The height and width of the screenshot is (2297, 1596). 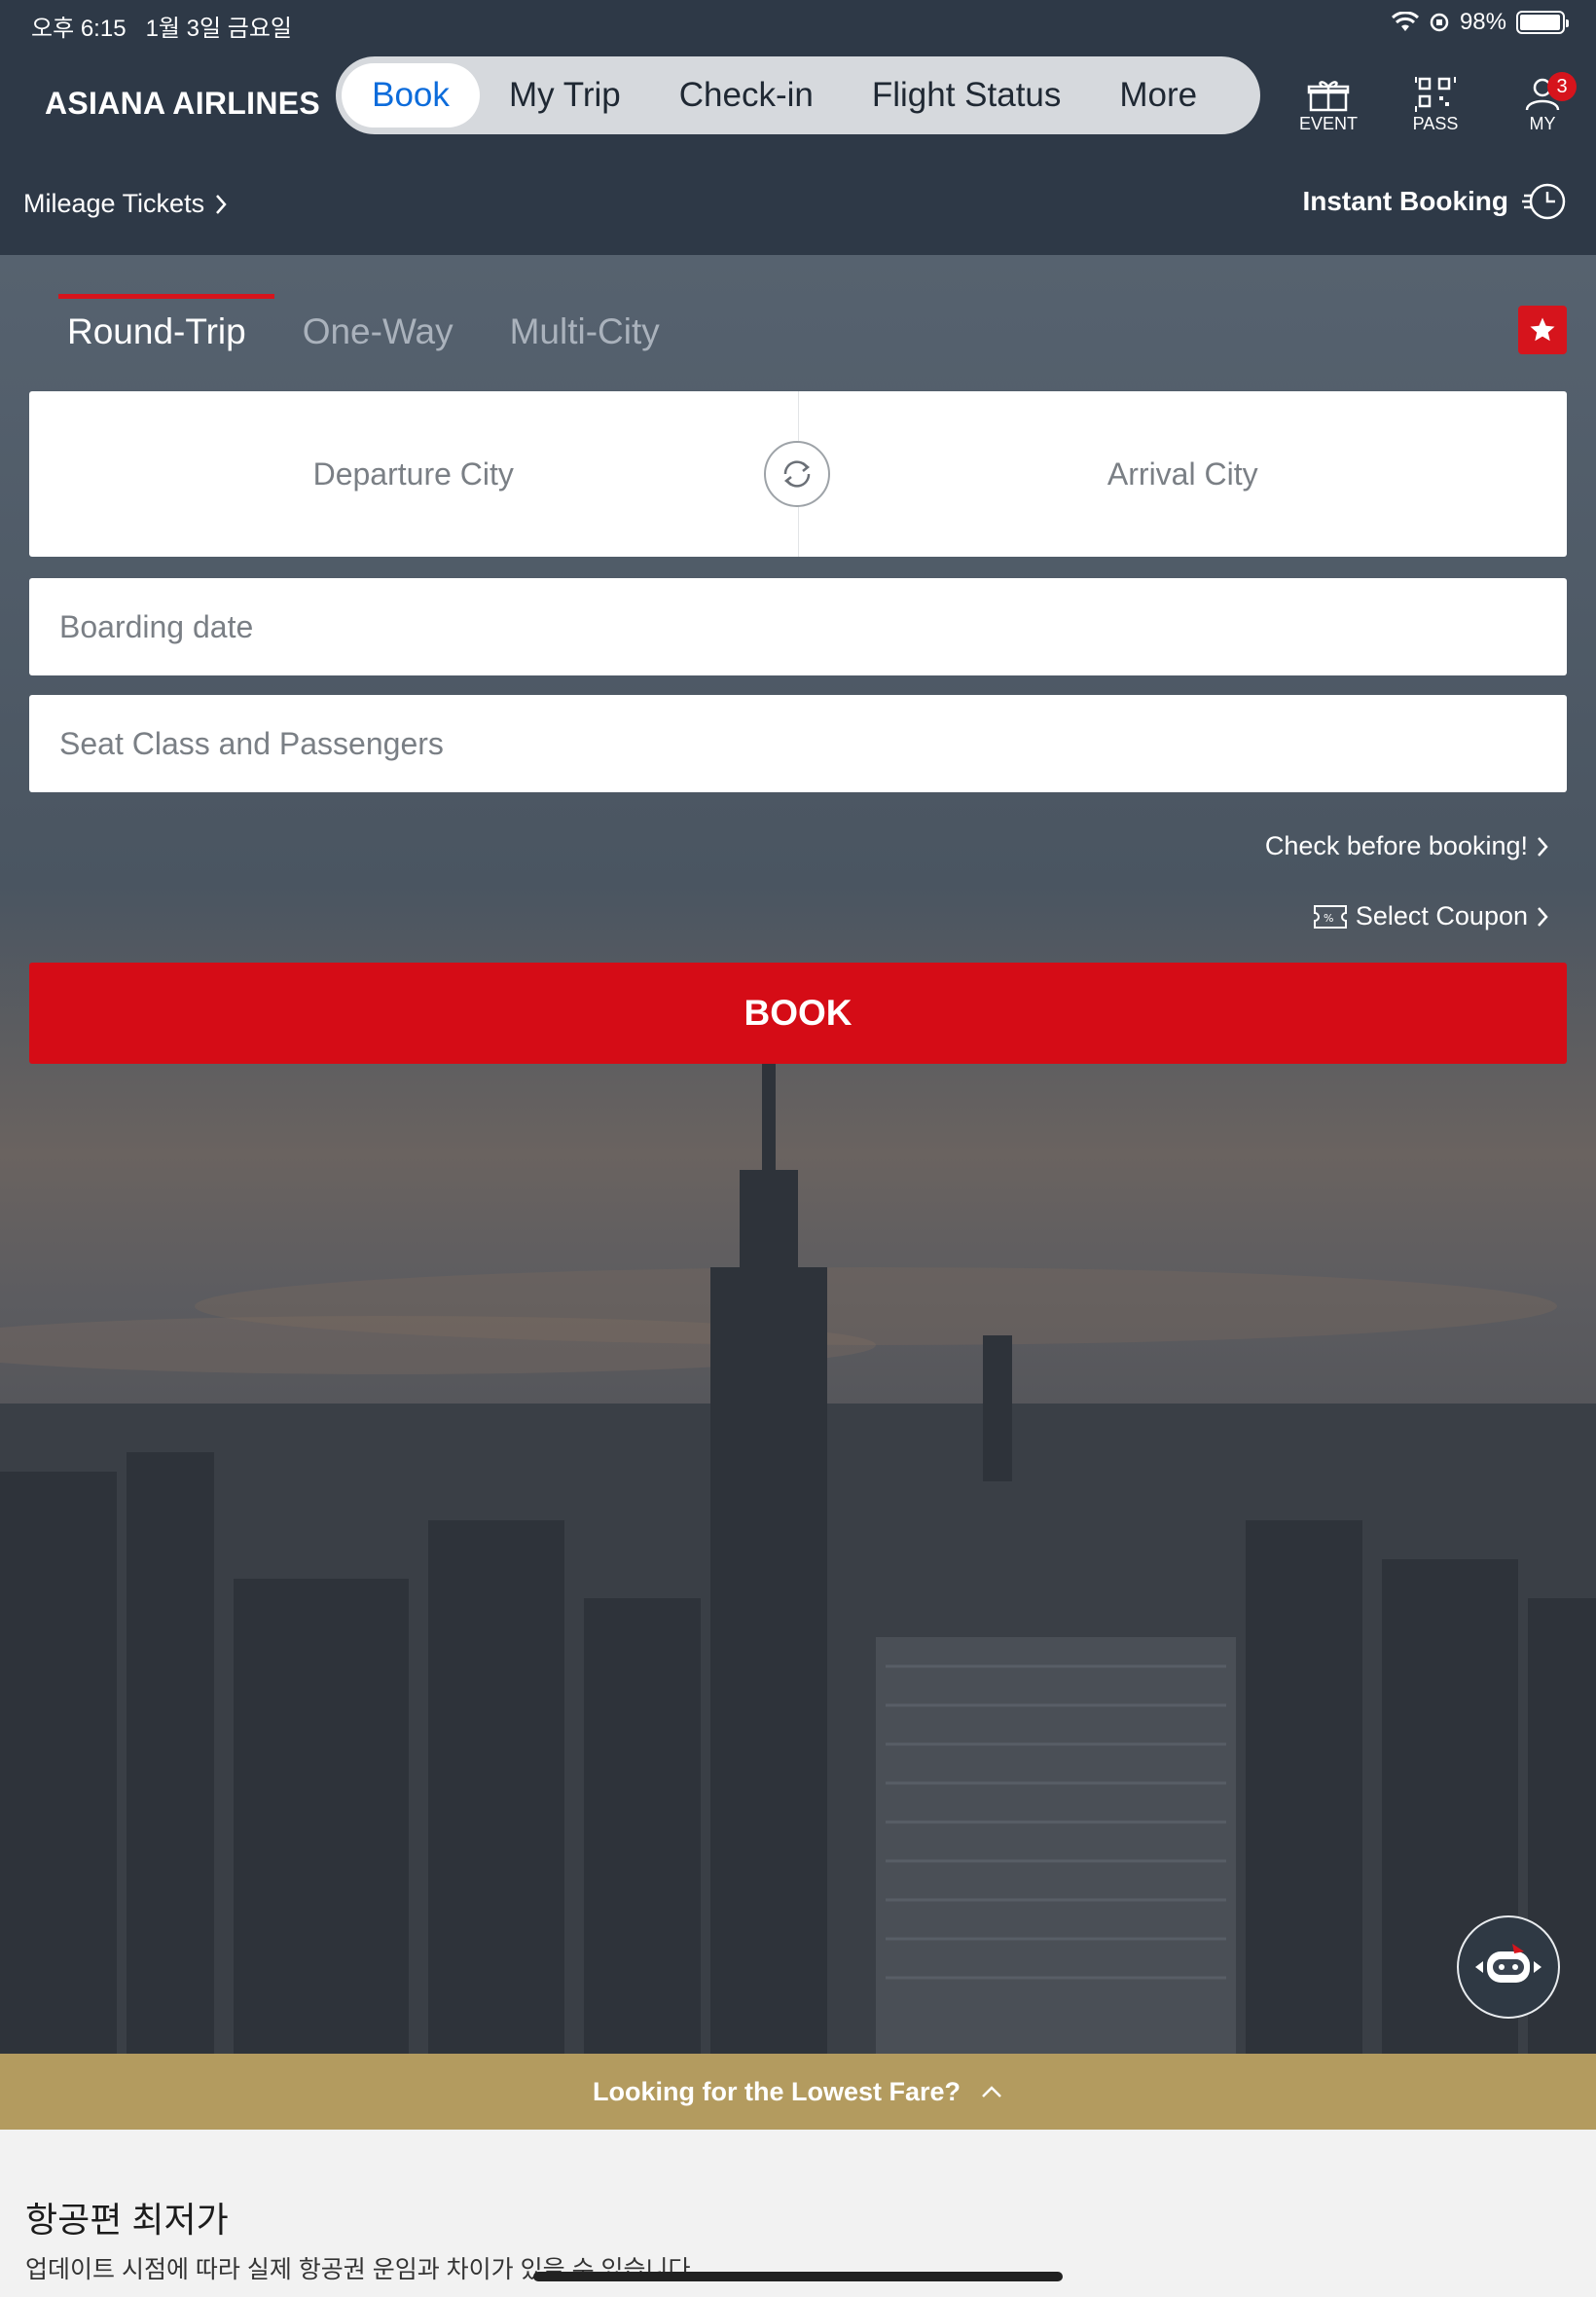 I want to click on pass-button: PASS, so click(x=1435, y=105).